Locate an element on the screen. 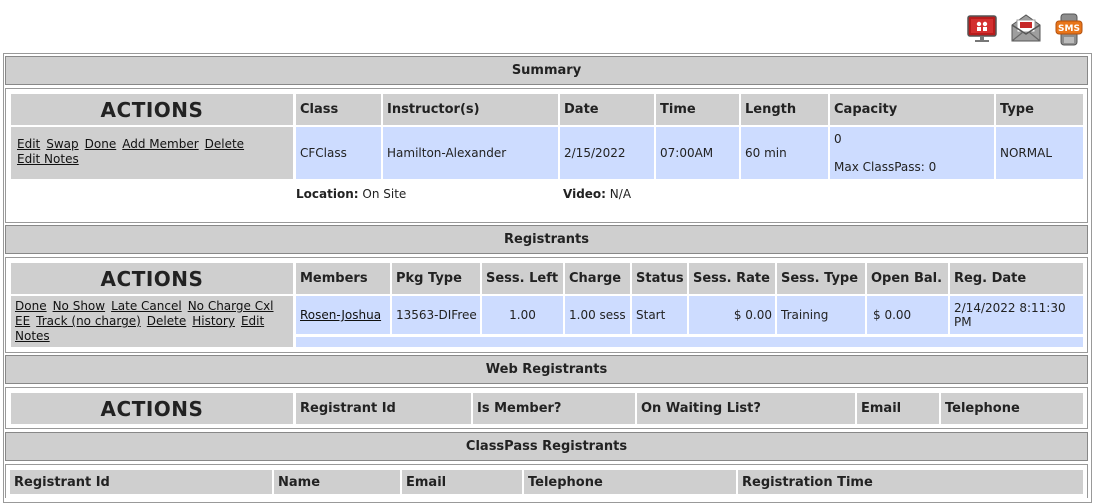 This screenshot has height=503, width=1097. registrant-done-link: Done is located at coordinates (31, 306).